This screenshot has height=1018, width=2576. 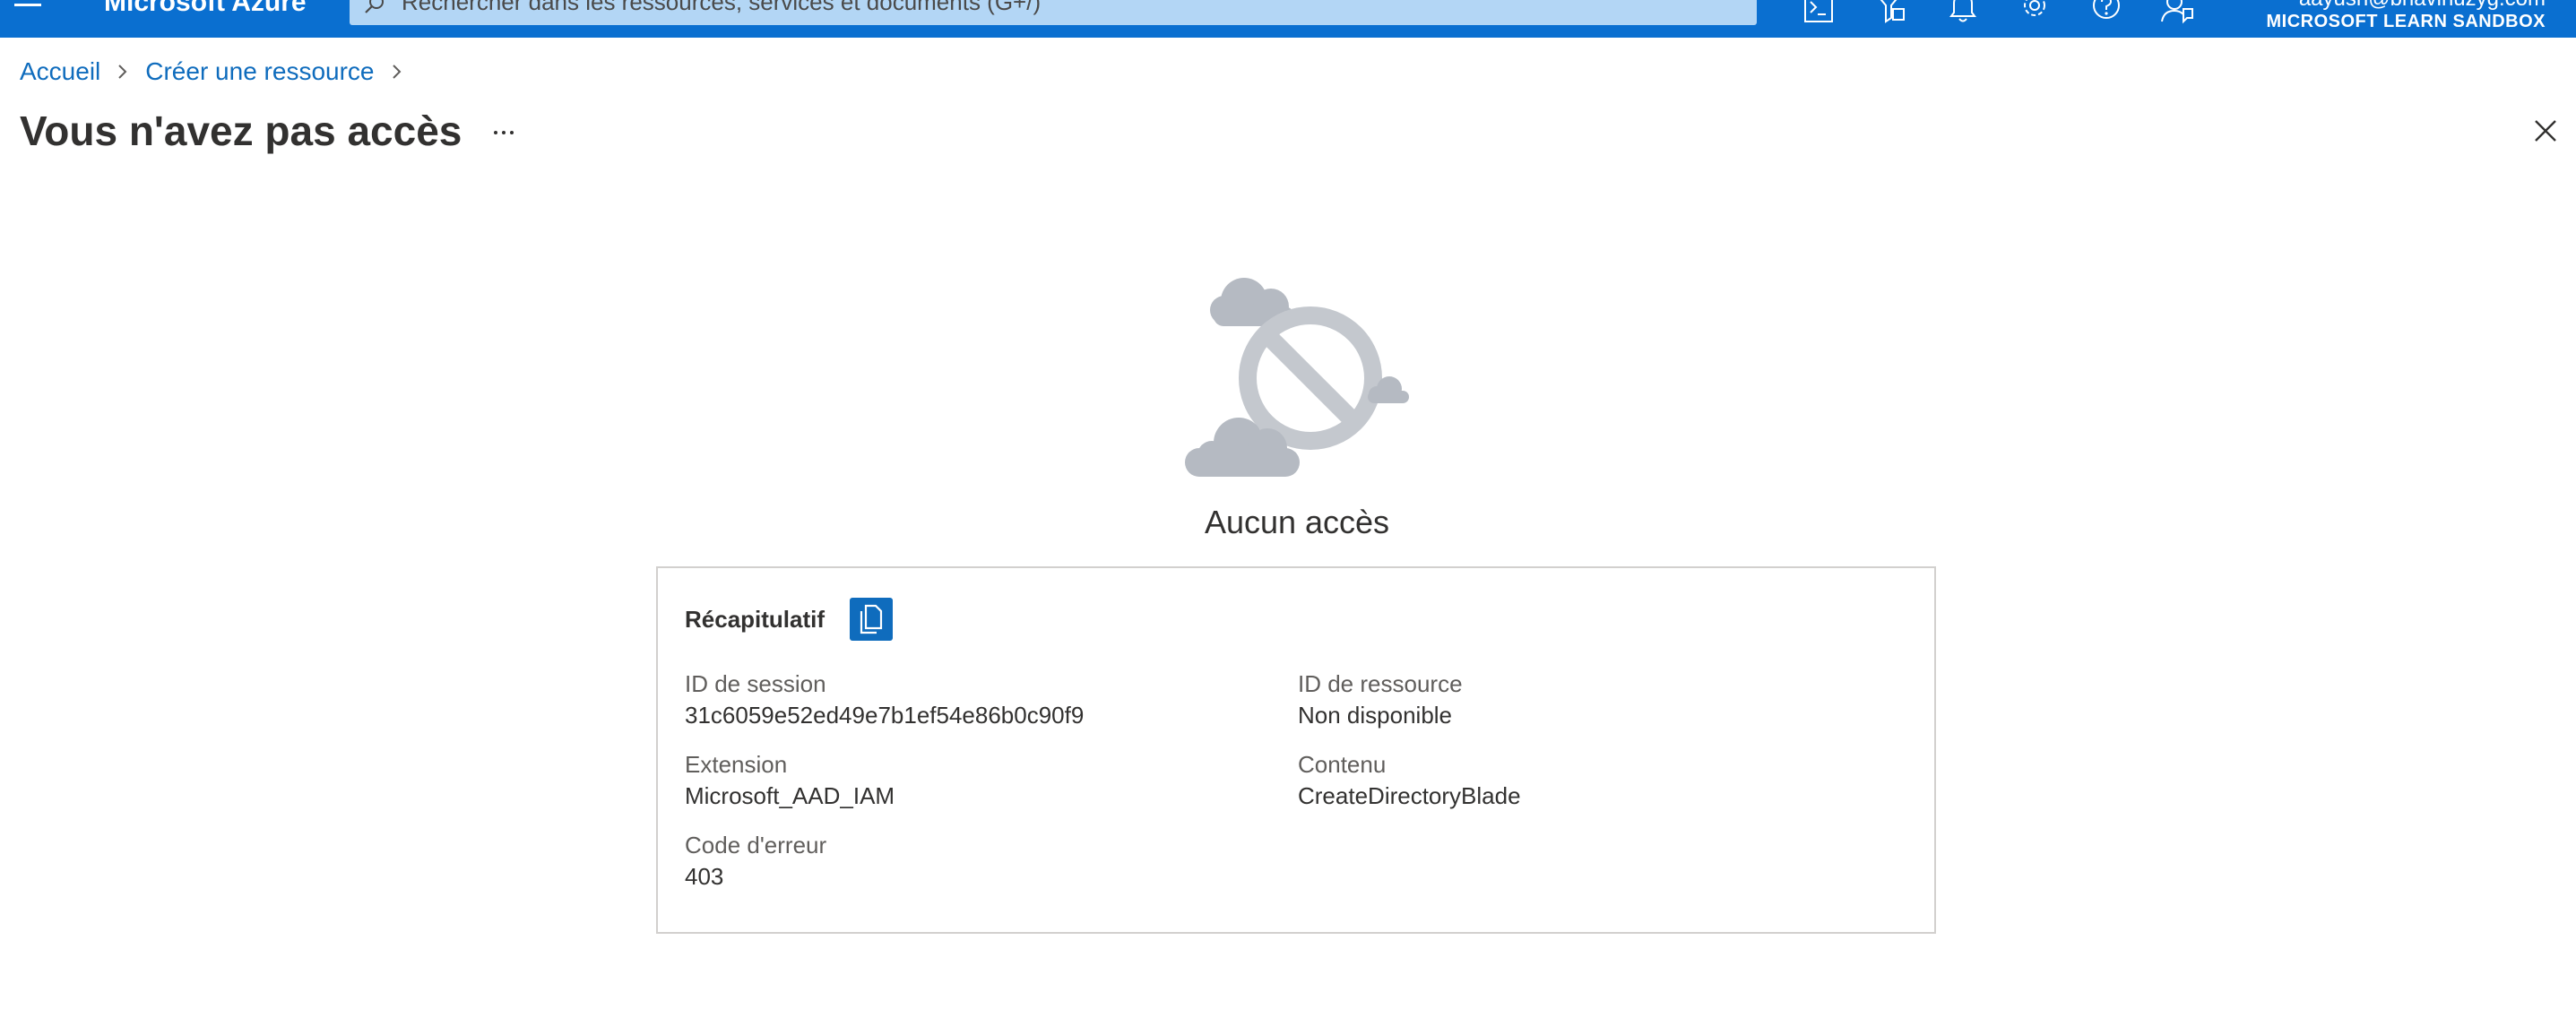 I want to click on summary-title: Récapitulatif, so click(x=755, y=619).